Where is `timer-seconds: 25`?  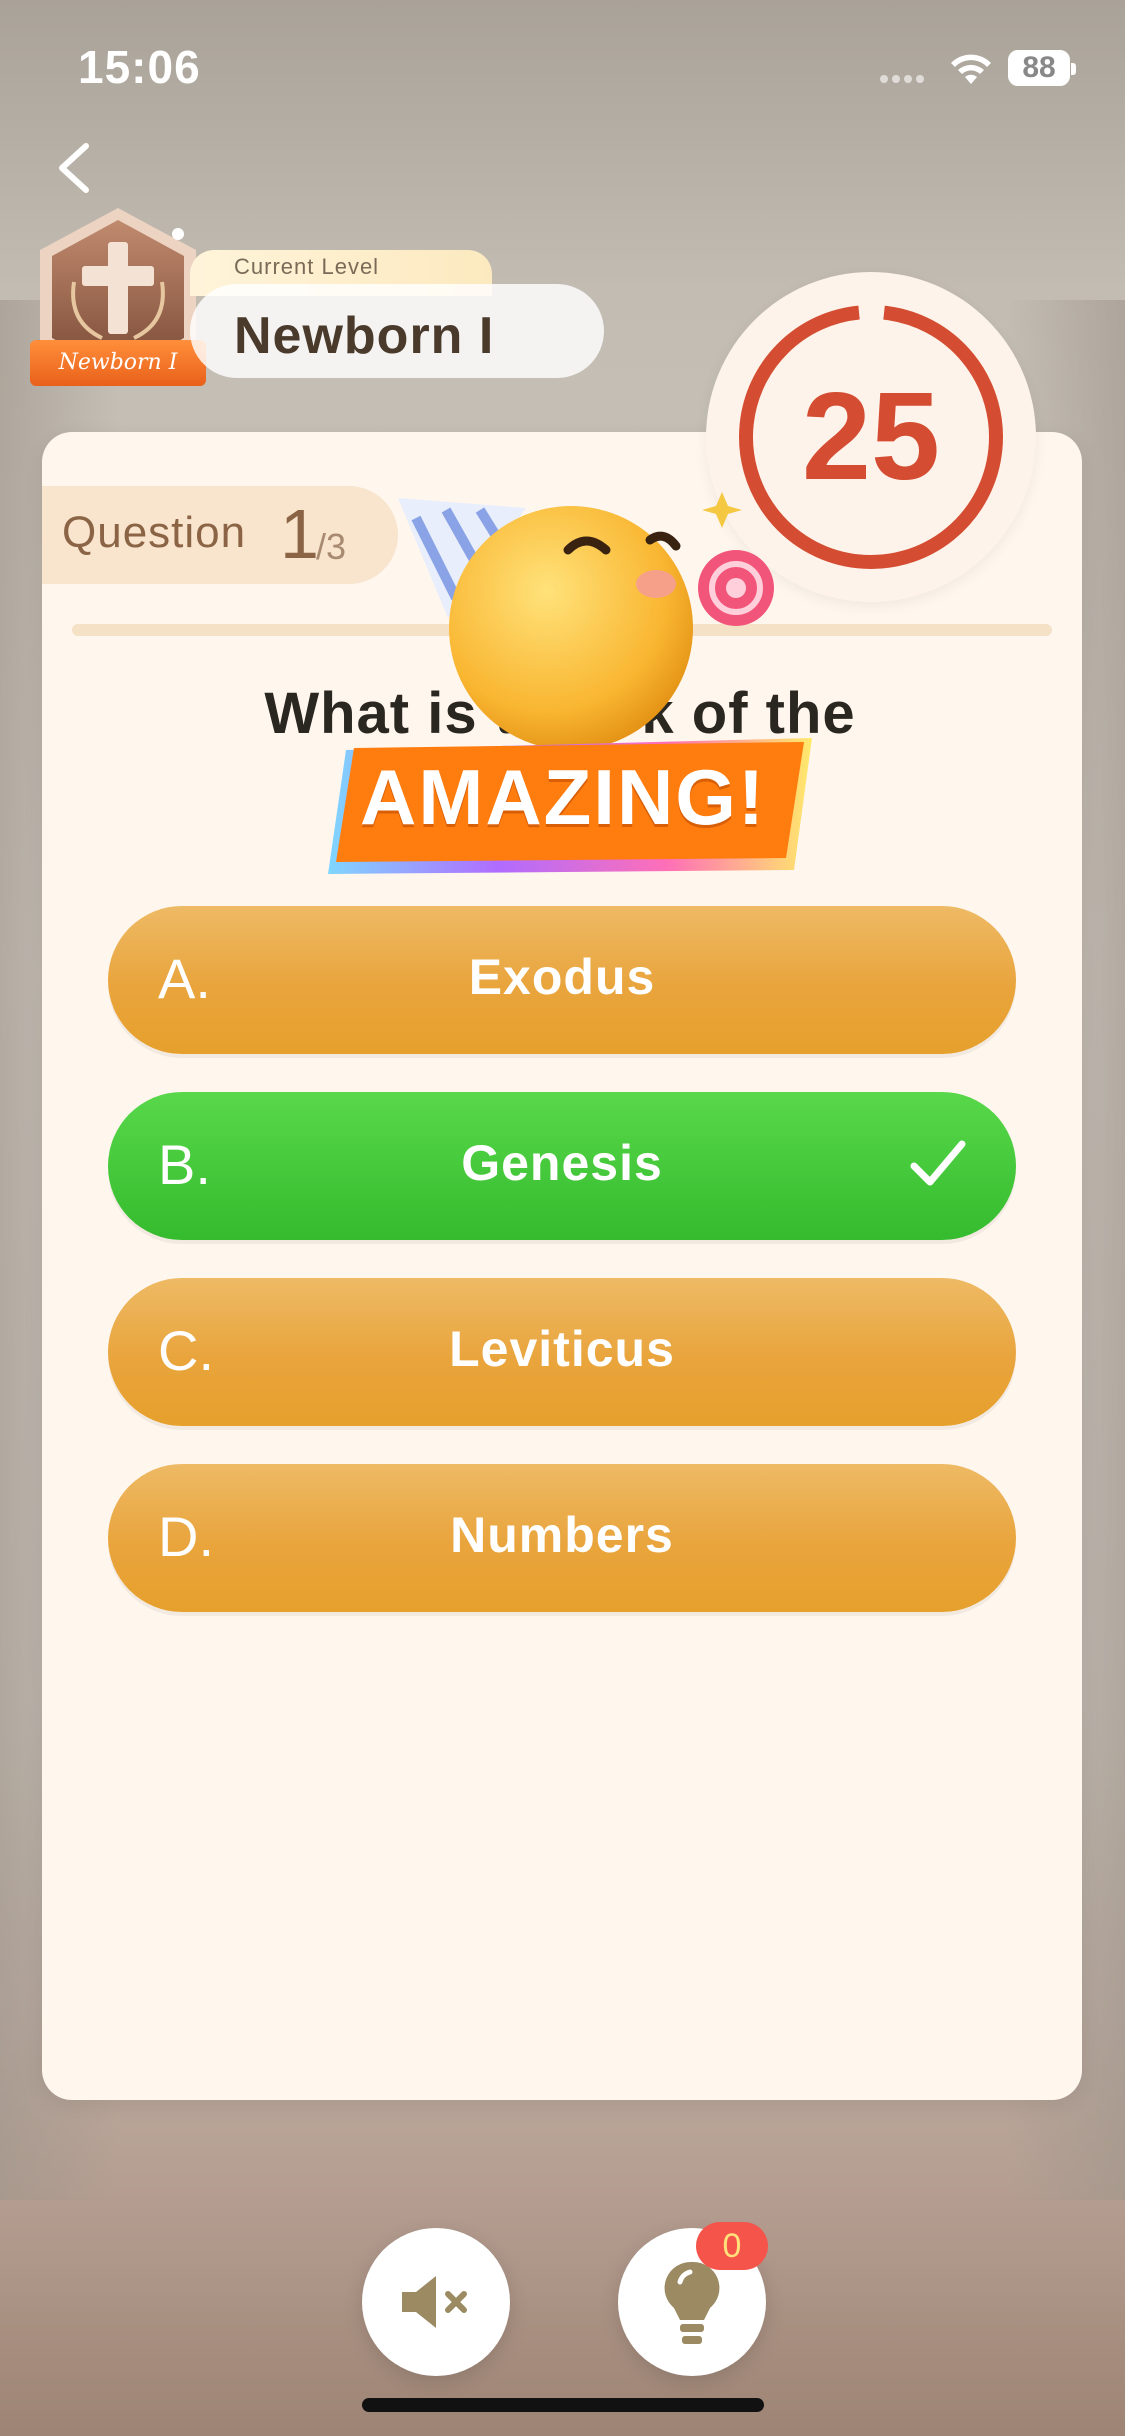
timer-seconds: 25 is located at coordinates (871, 437).